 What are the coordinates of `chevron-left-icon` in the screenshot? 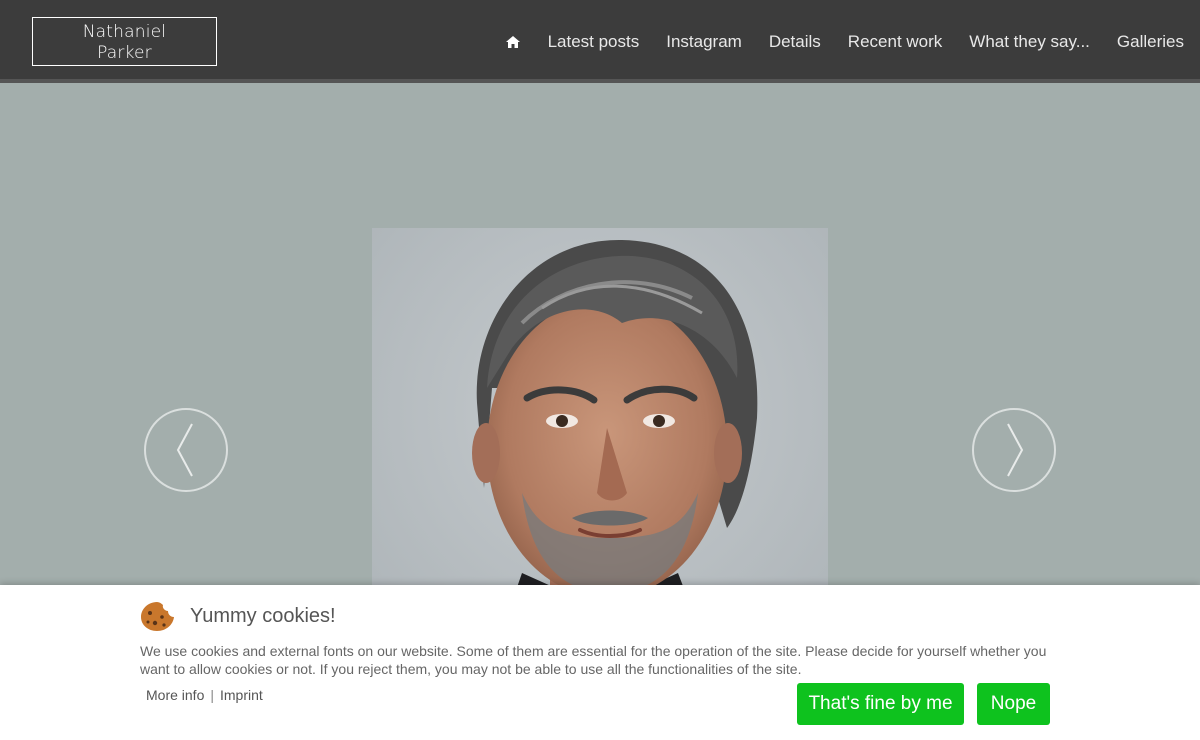 It's located at (184, 450).